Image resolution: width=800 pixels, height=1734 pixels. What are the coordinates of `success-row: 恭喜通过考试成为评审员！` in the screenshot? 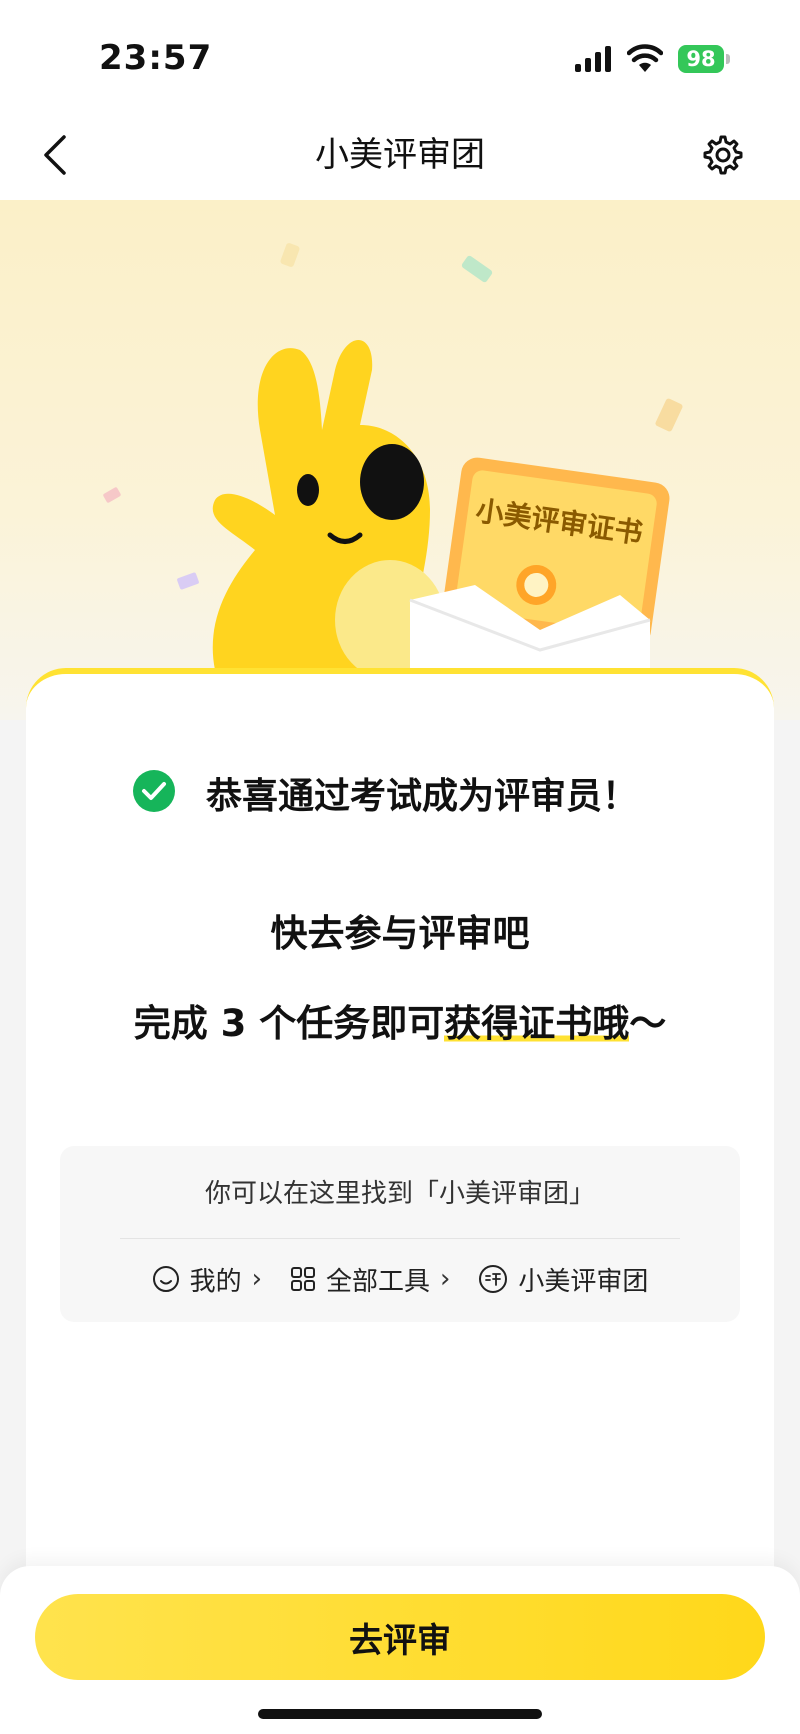 It's located at (400, 799).